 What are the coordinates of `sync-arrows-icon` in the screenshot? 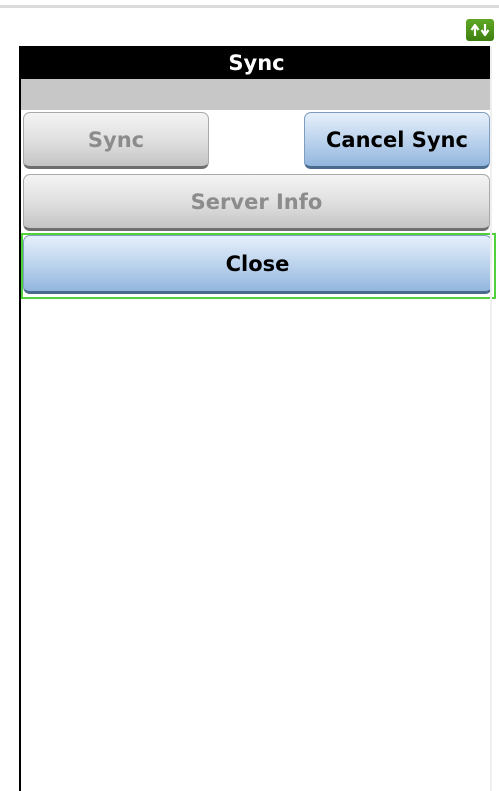 It's located at (480, 30).